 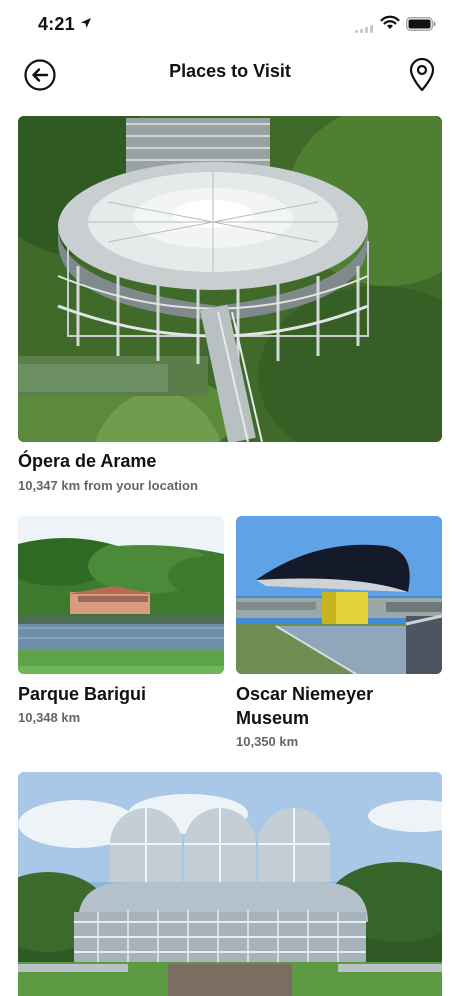 What do you see at coordinates (86, 23) in the screenshot?
I see `location-arrow-icon` at bounding box center [86, 23].